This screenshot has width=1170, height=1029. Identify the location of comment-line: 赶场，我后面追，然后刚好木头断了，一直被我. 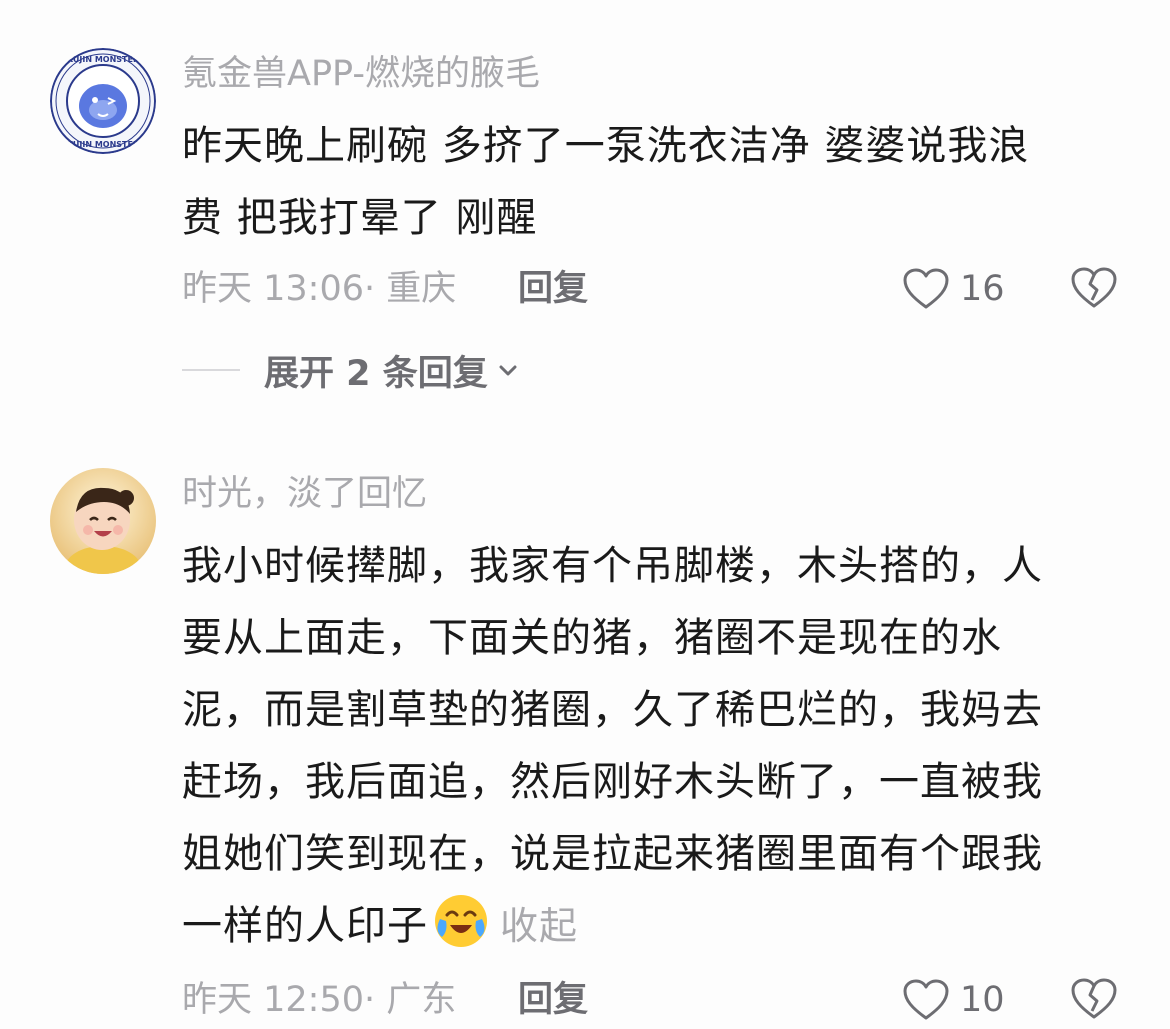
(612, 782).